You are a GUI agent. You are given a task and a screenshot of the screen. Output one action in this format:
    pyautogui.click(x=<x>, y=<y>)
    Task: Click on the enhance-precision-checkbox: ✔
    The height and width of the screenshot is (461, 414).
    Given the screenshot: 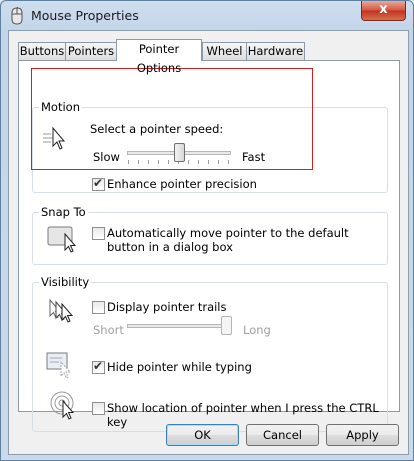 What is the action you would take?
    pyautogui.click(x=98, y=183)
    